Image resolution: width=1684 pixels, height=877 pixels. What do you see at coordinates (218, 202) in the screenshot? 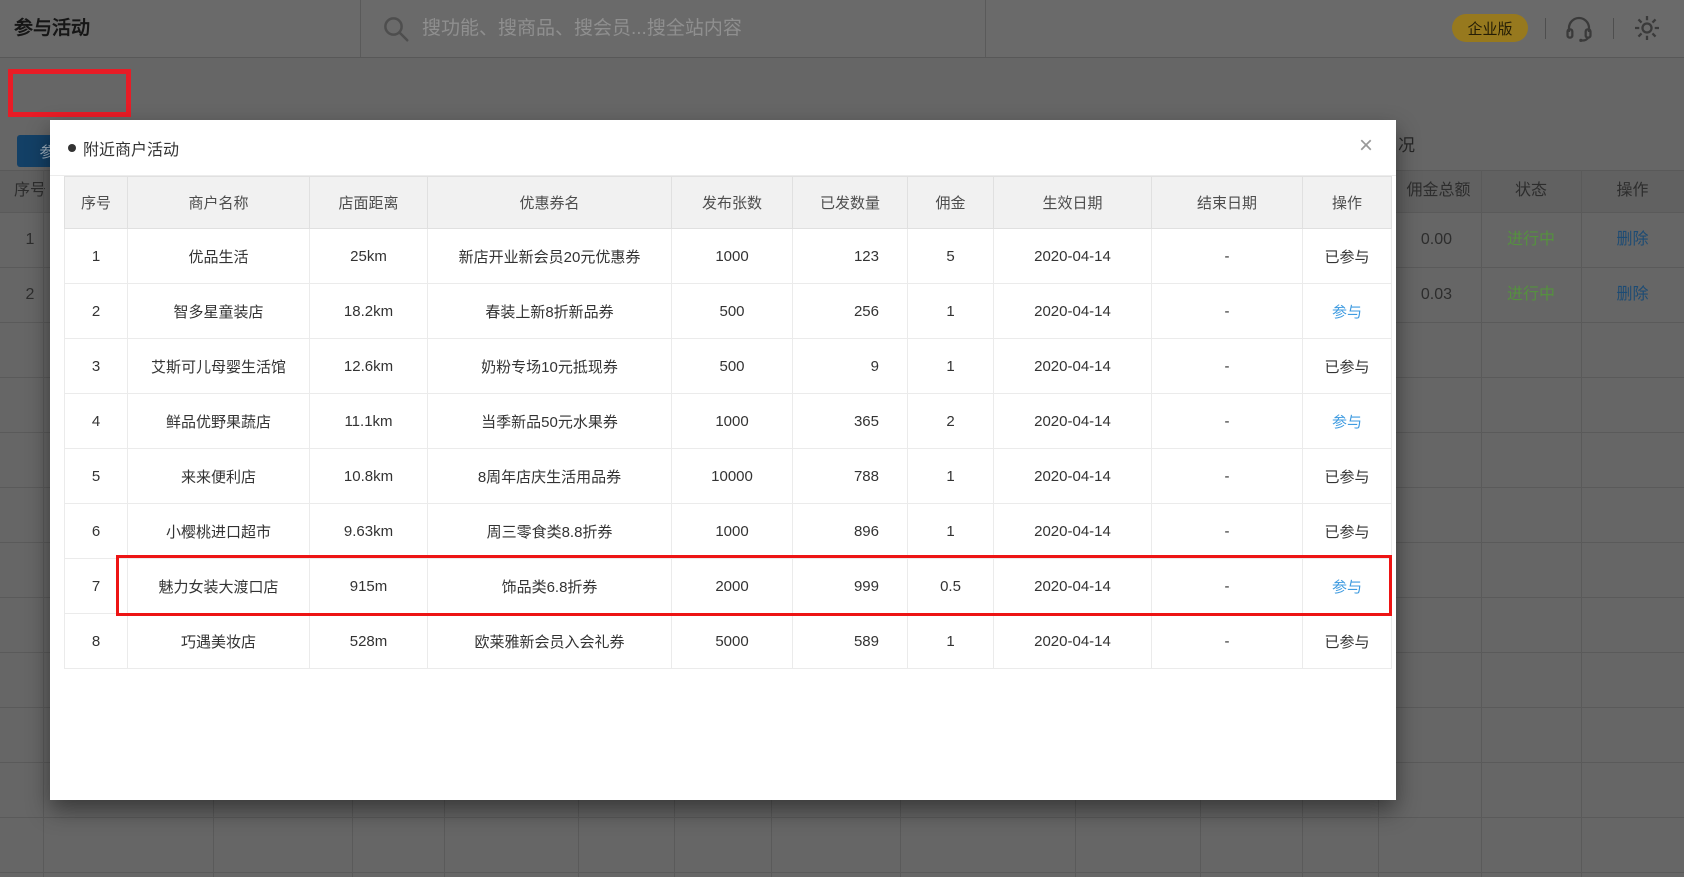
I see `column-header-1: 商户名称` at bounding box center [218, 202].